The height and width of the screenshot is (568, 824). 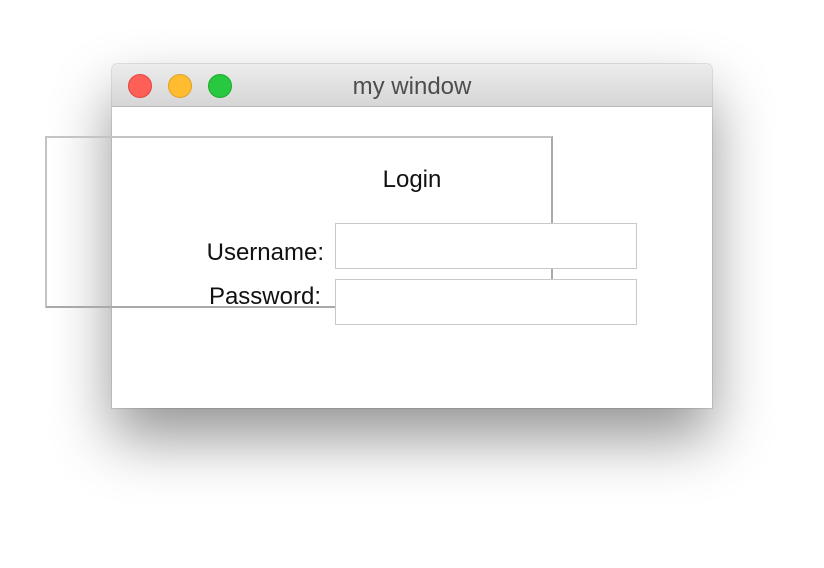 What do you see at coordinates (265, 252) in the screenshot?
I see `username-label: Username:` at bounding box center [265, 252].